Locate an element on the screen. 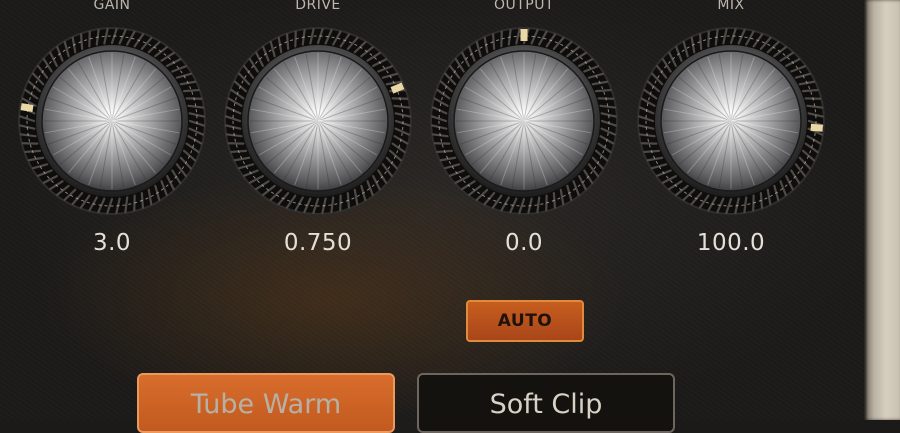  drive-value: 0.750 is located at coordinates (318, 243).